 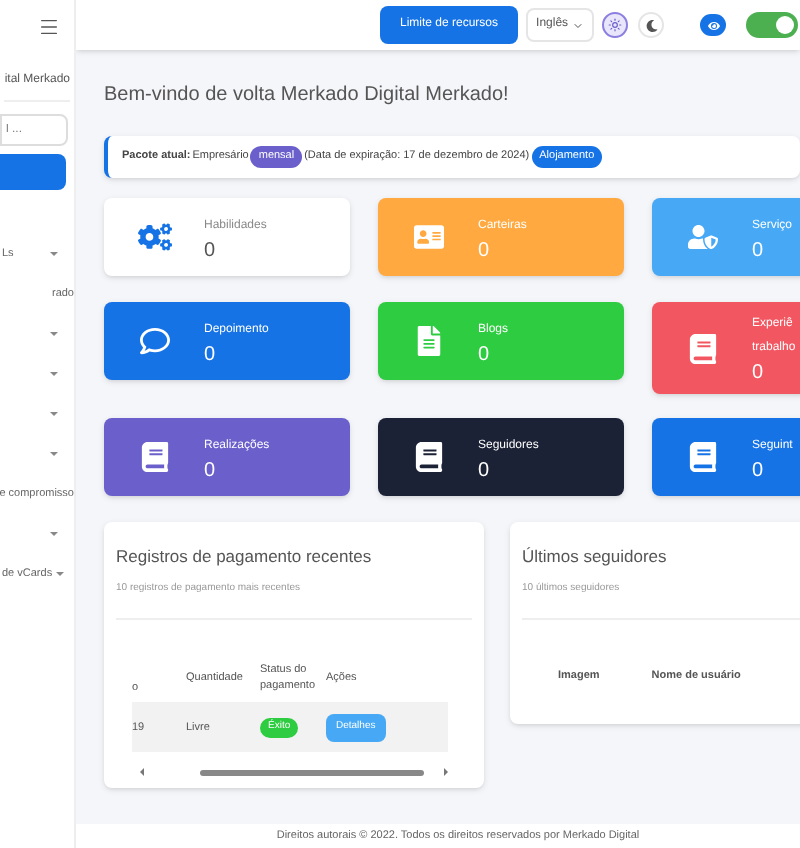 What do you see at coordinates (595, 557) in the screenshot?
I see `panel-title: Últimos seguidores` at bounding box center [595, 557].